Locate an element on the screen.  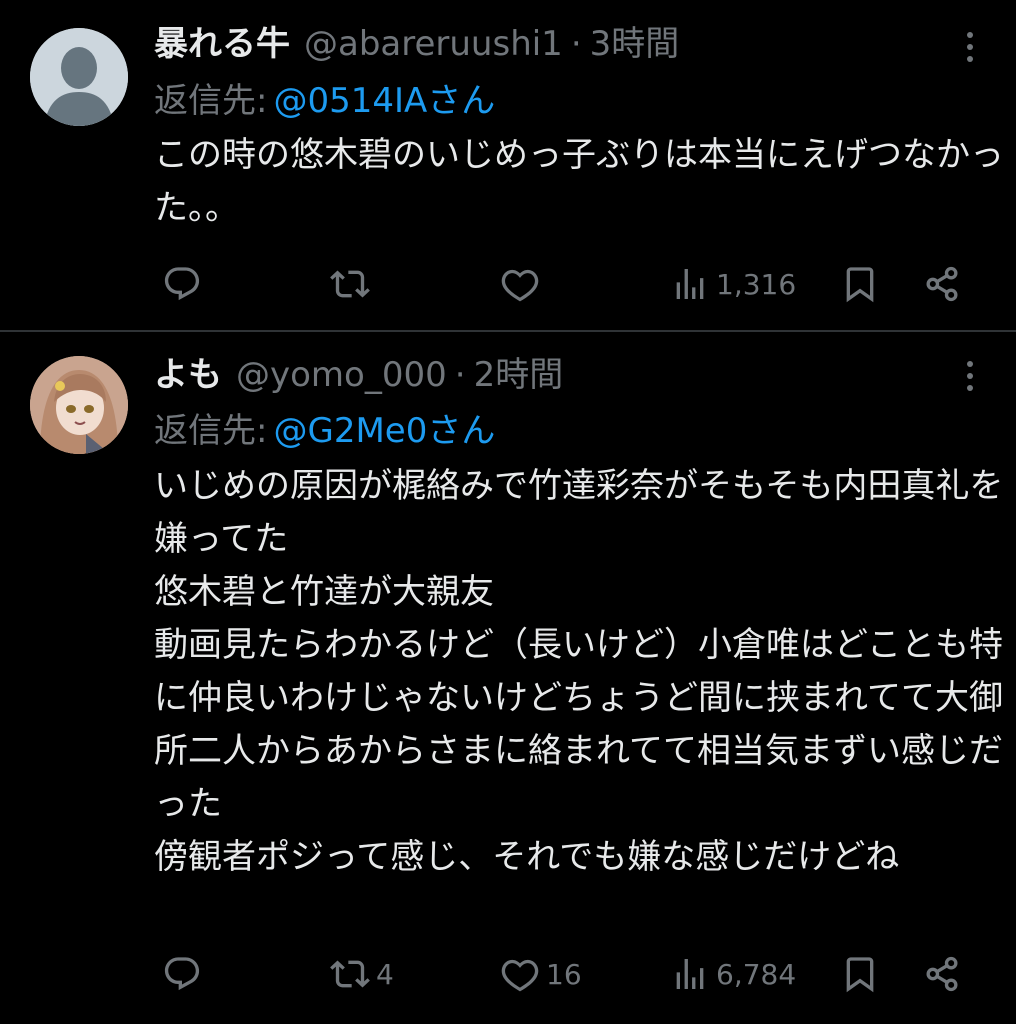
retweet-count: 4 is located at coordinates (385, 974).